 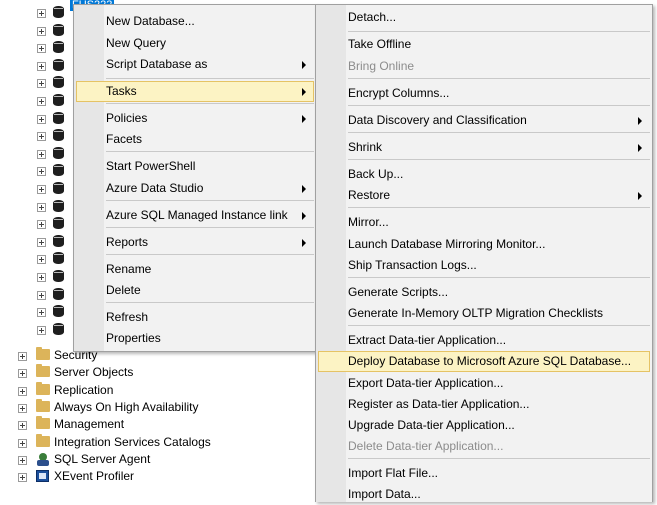 What do you see at coordinates (484, 66) in the screenshot?
I see `menu-item-bring-online: Bring Online` at bounding box center [484, 66].